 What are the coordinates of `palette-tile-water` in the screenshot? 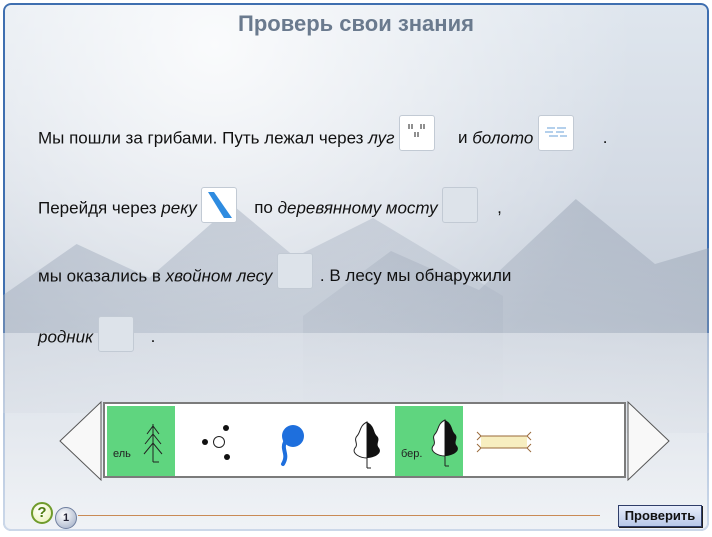 It's located at (285, 441).